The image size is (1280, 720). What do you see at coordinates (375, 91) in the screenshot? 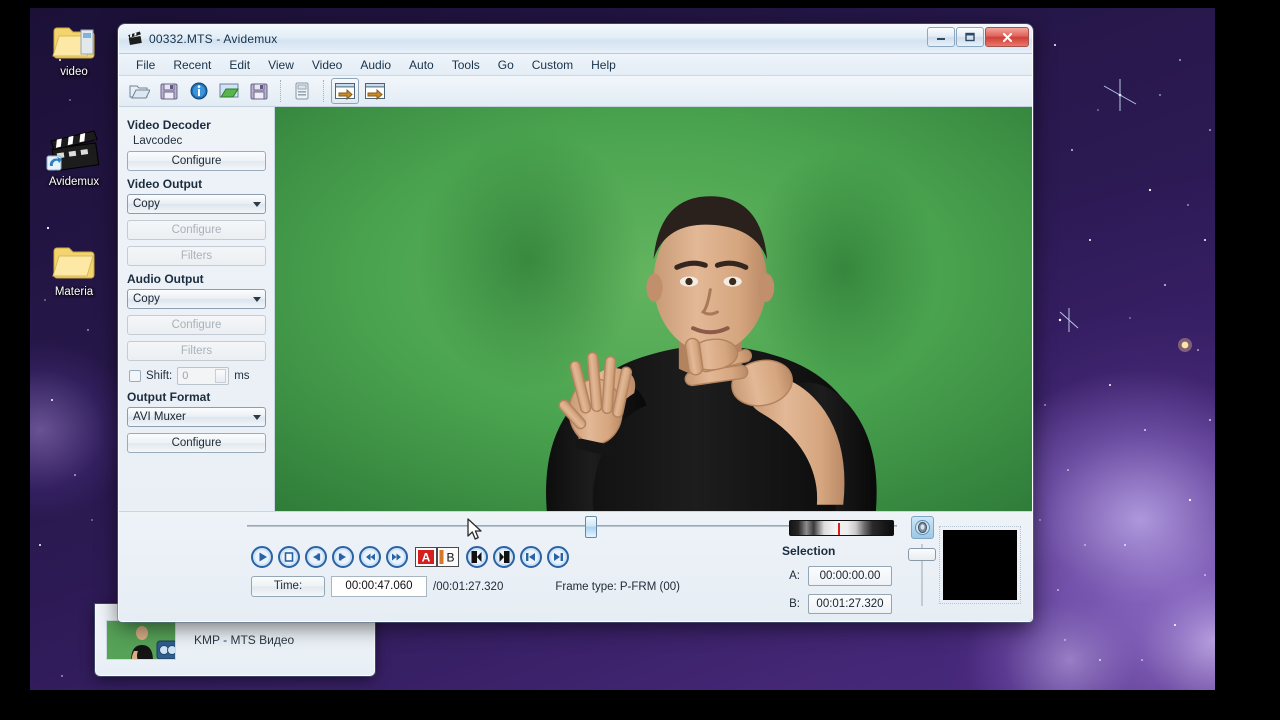
I see `jump-marker-b-button` at bounding box center [375, 91].